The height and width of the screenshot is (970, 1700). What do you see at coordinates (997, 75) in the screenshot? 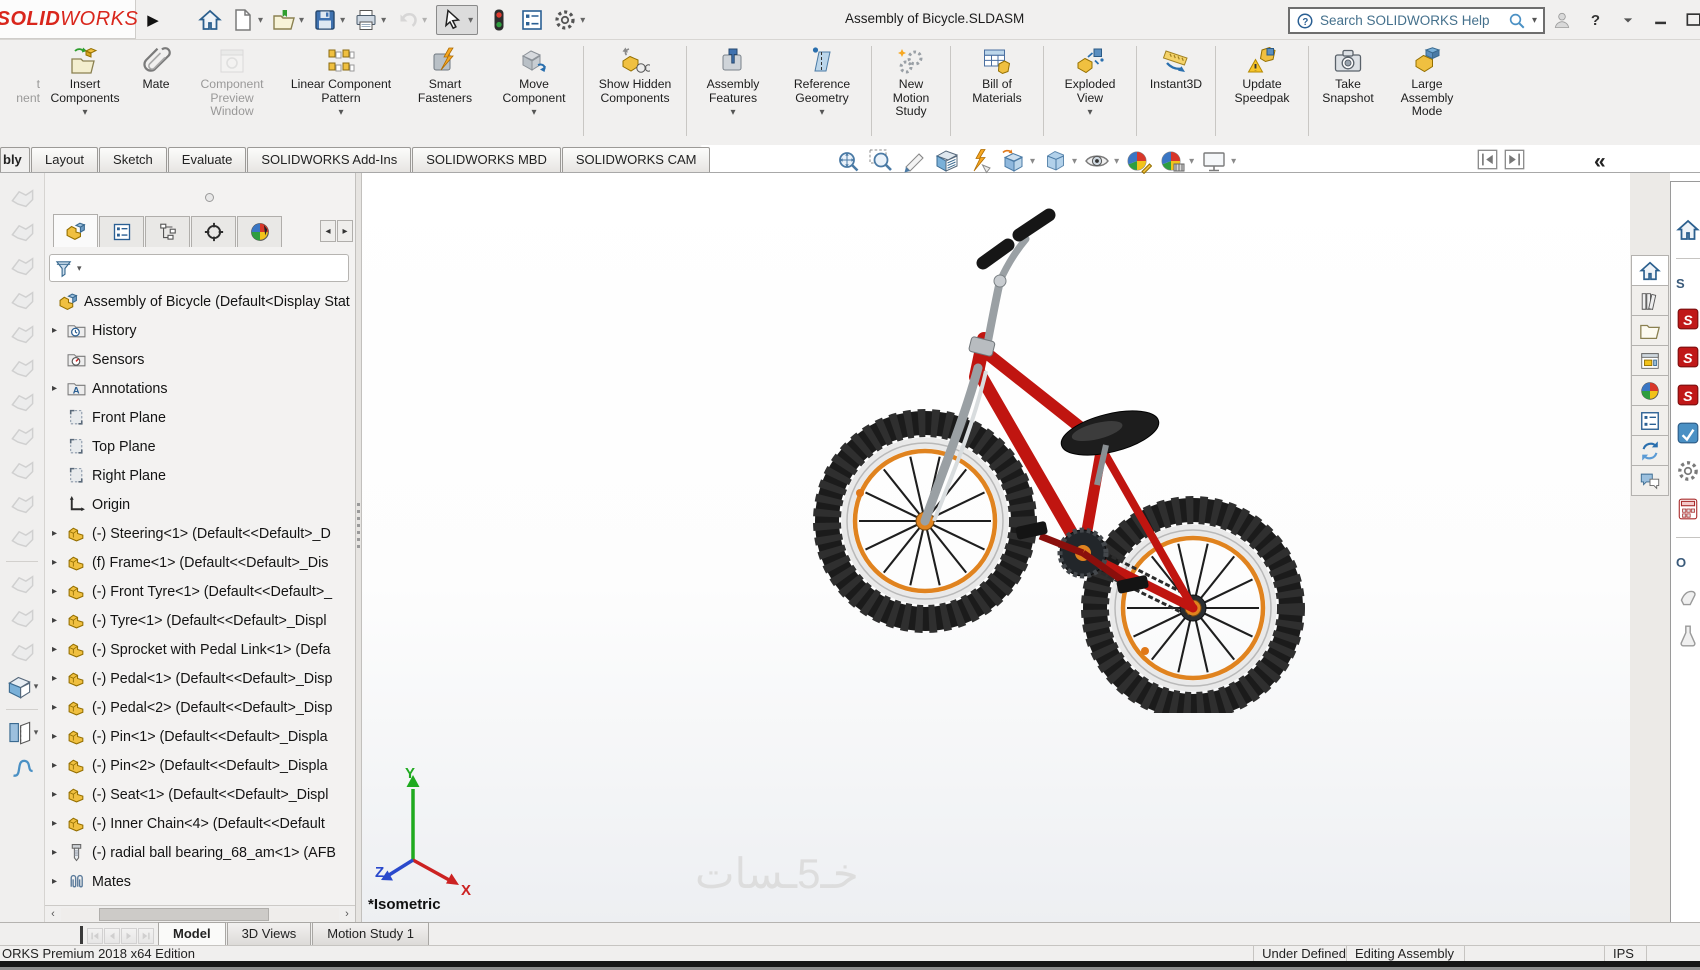
I see `ribbon-button: Bill of Materials` at bounding box center [997, 75].